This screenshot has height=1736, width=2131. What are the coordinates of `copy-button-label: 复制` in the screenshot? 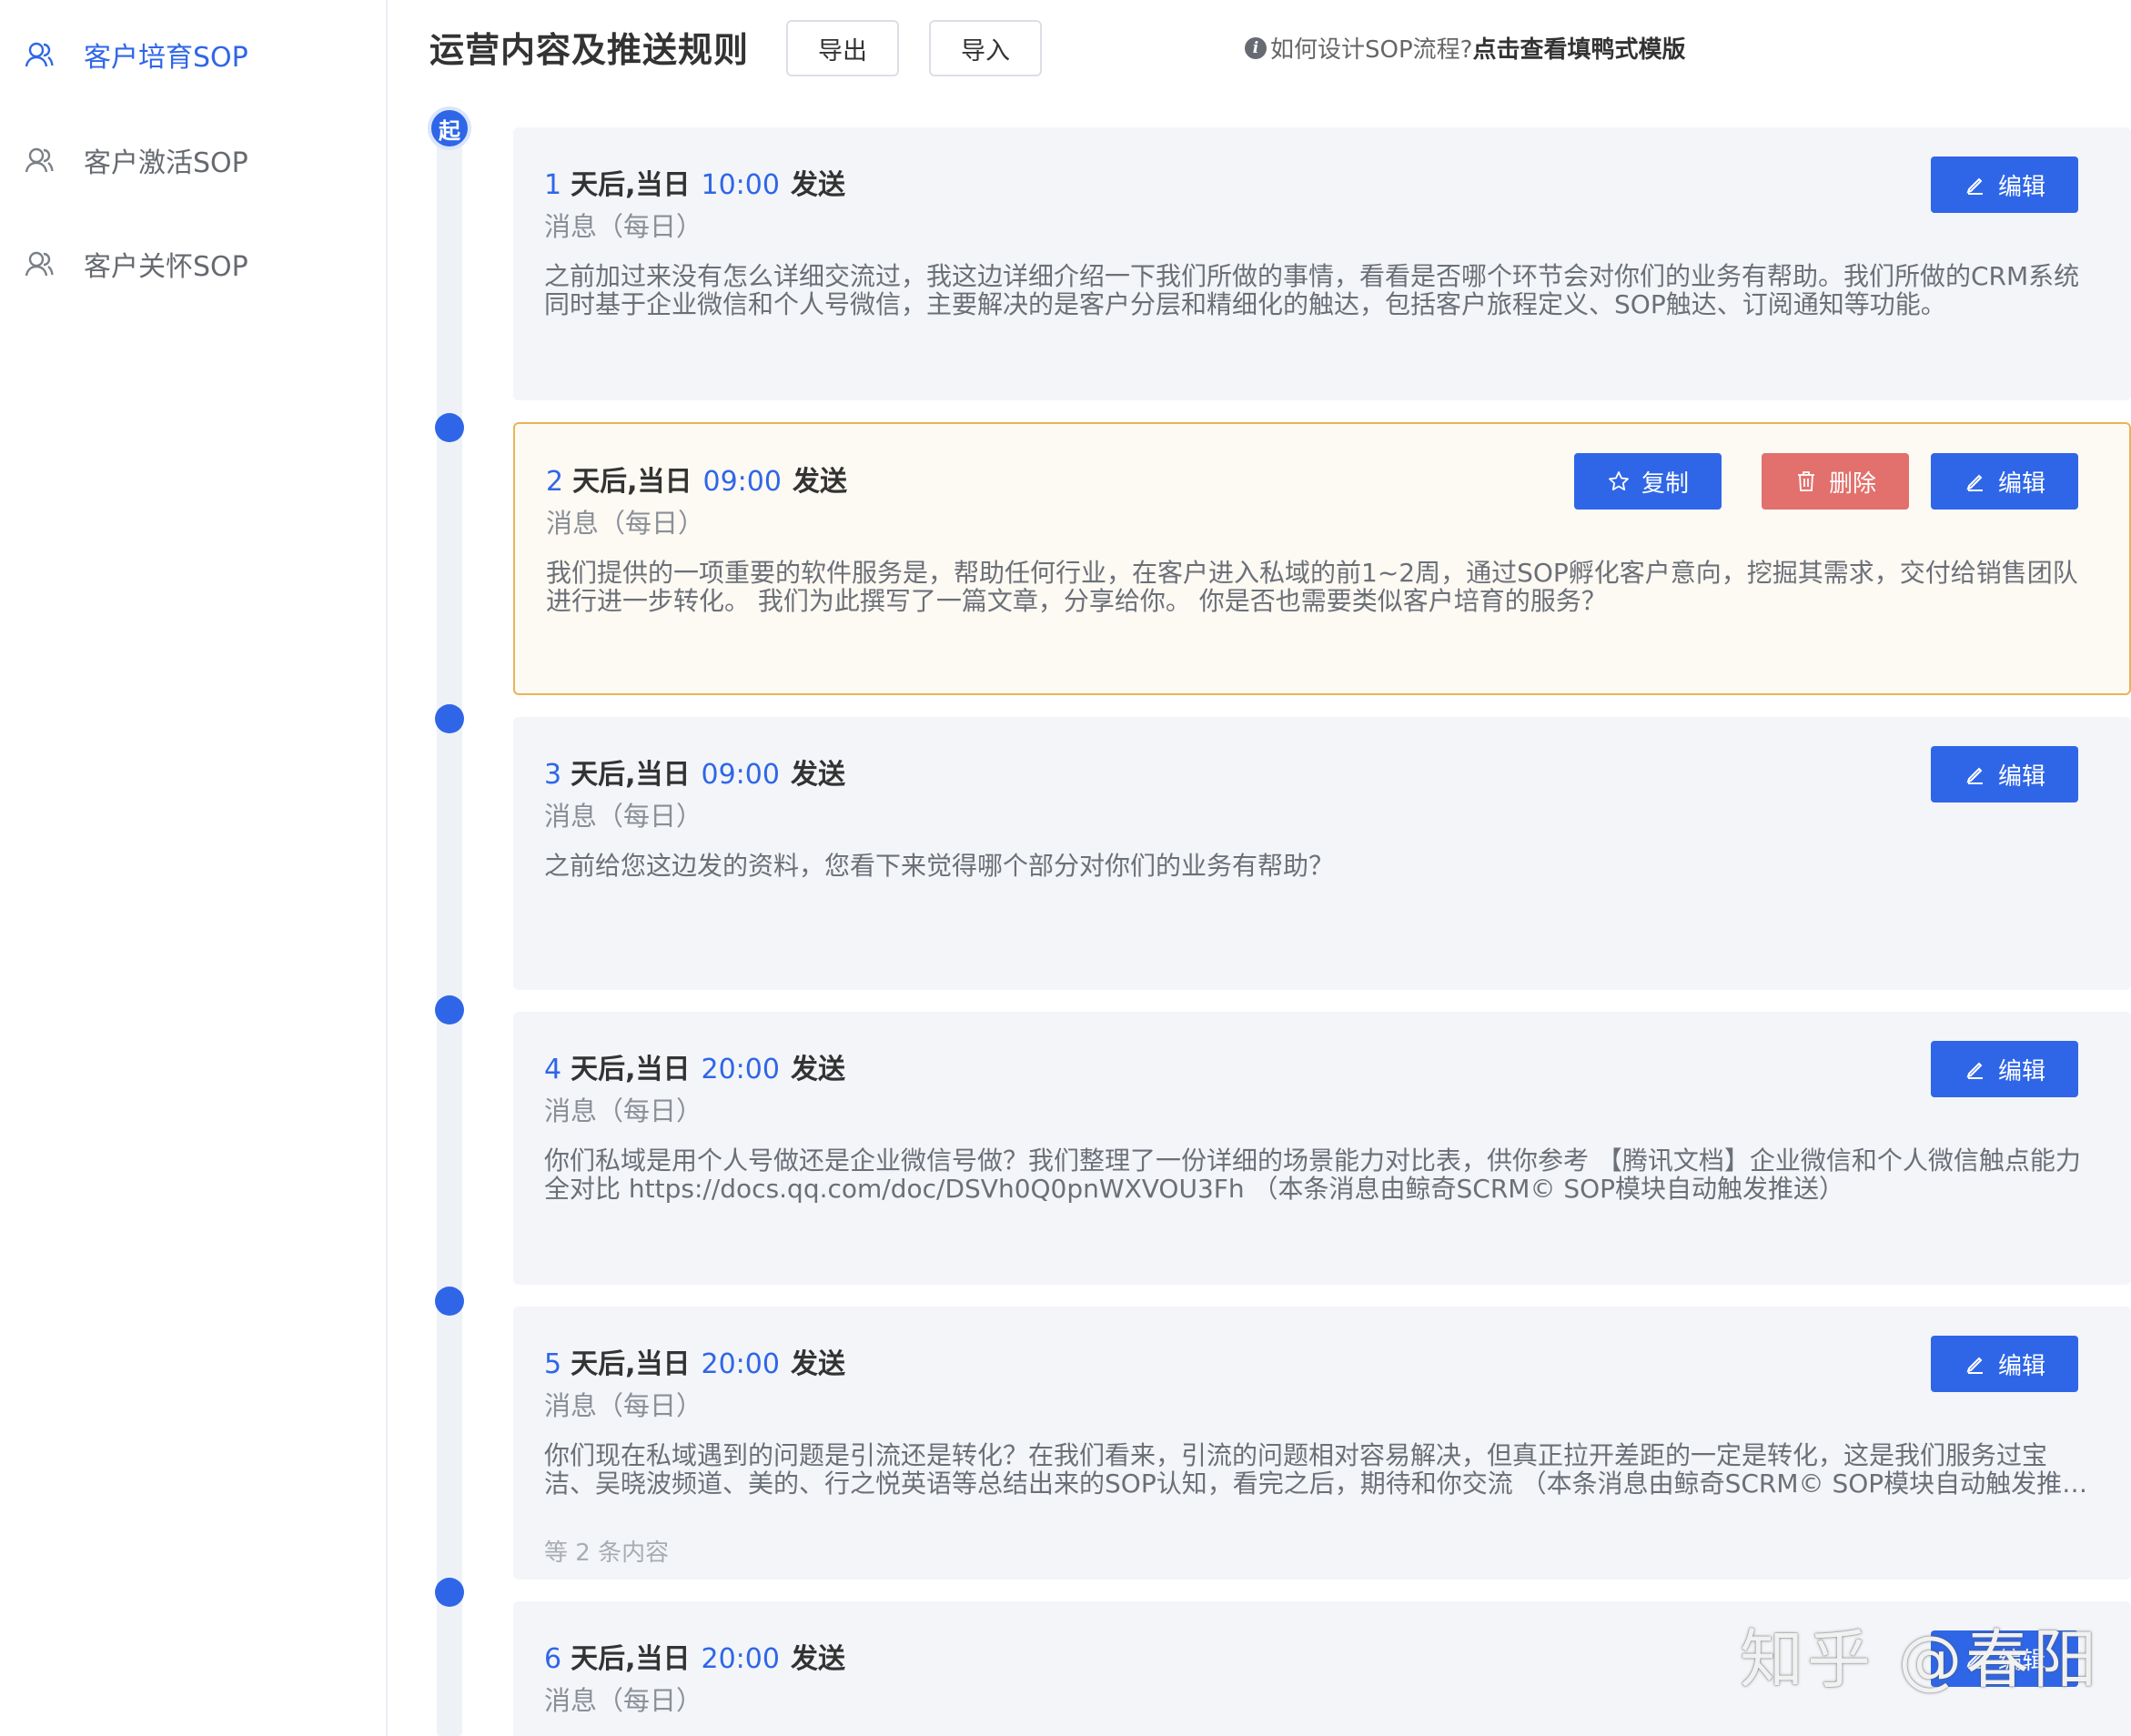 It's located at (1665, 483).